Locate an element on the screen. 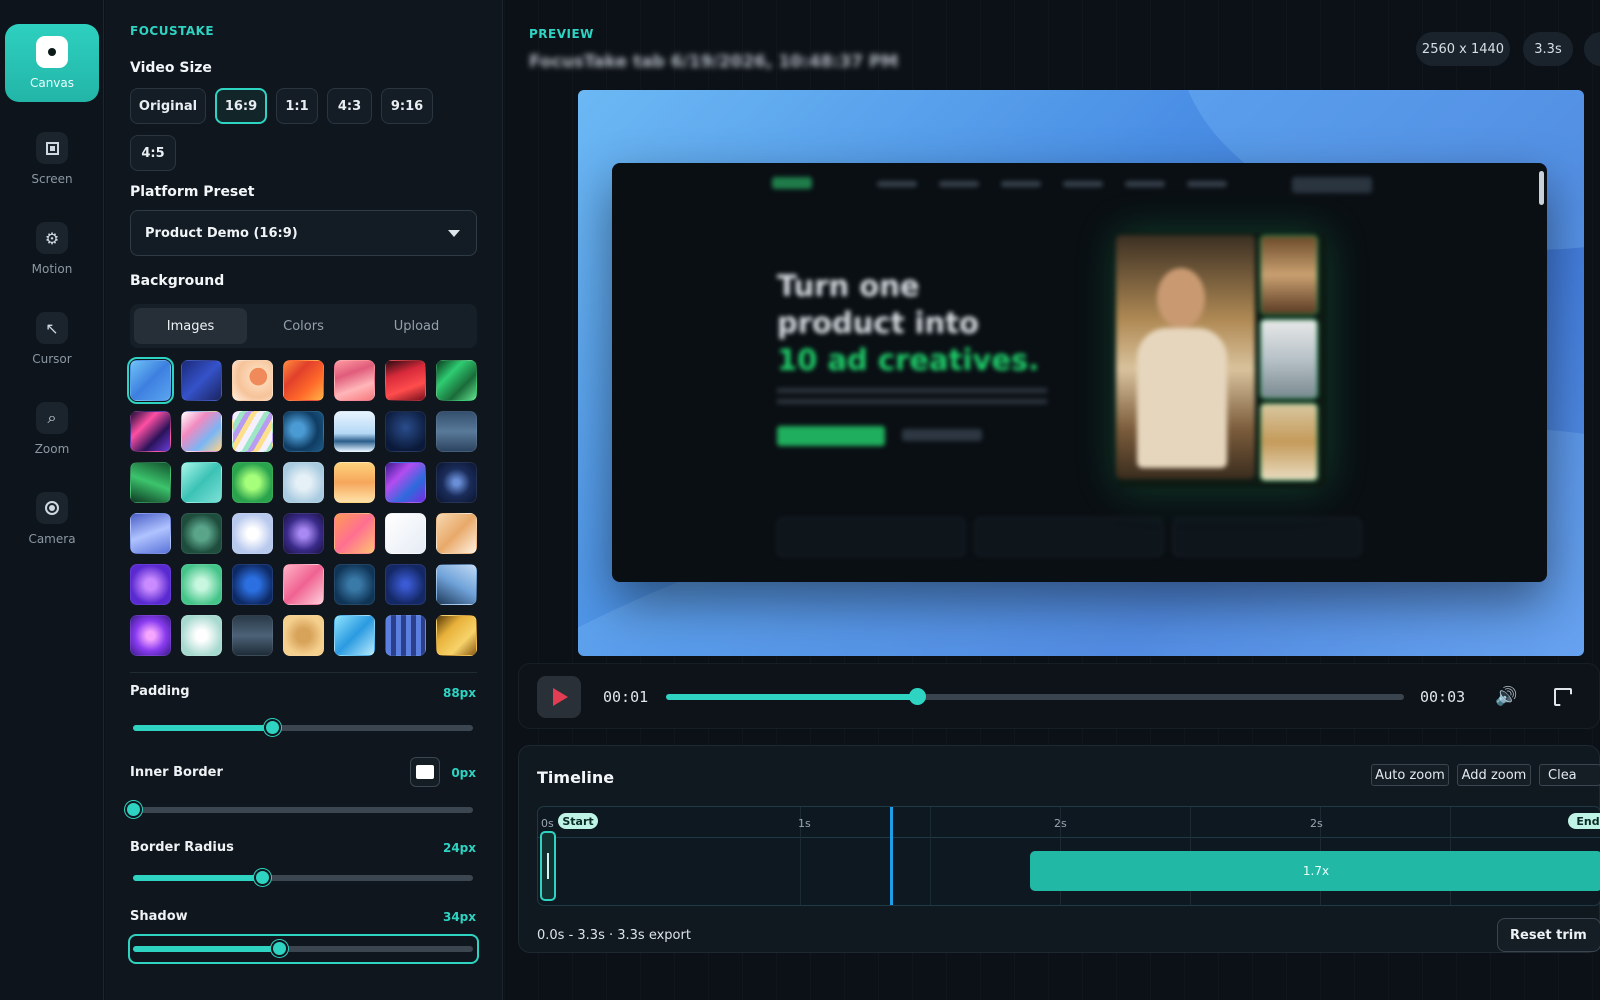  playback-scrubber is located at coordinates (1035, 696).